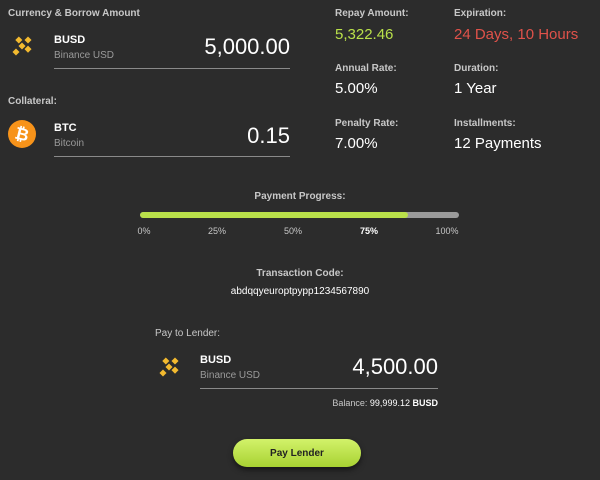 The height and width of the screenshot is (480, 600). What do you see at coordinates (274, 215) in the screenshot?
I see `payment-progress-fill` at bounding box center [274, 215].